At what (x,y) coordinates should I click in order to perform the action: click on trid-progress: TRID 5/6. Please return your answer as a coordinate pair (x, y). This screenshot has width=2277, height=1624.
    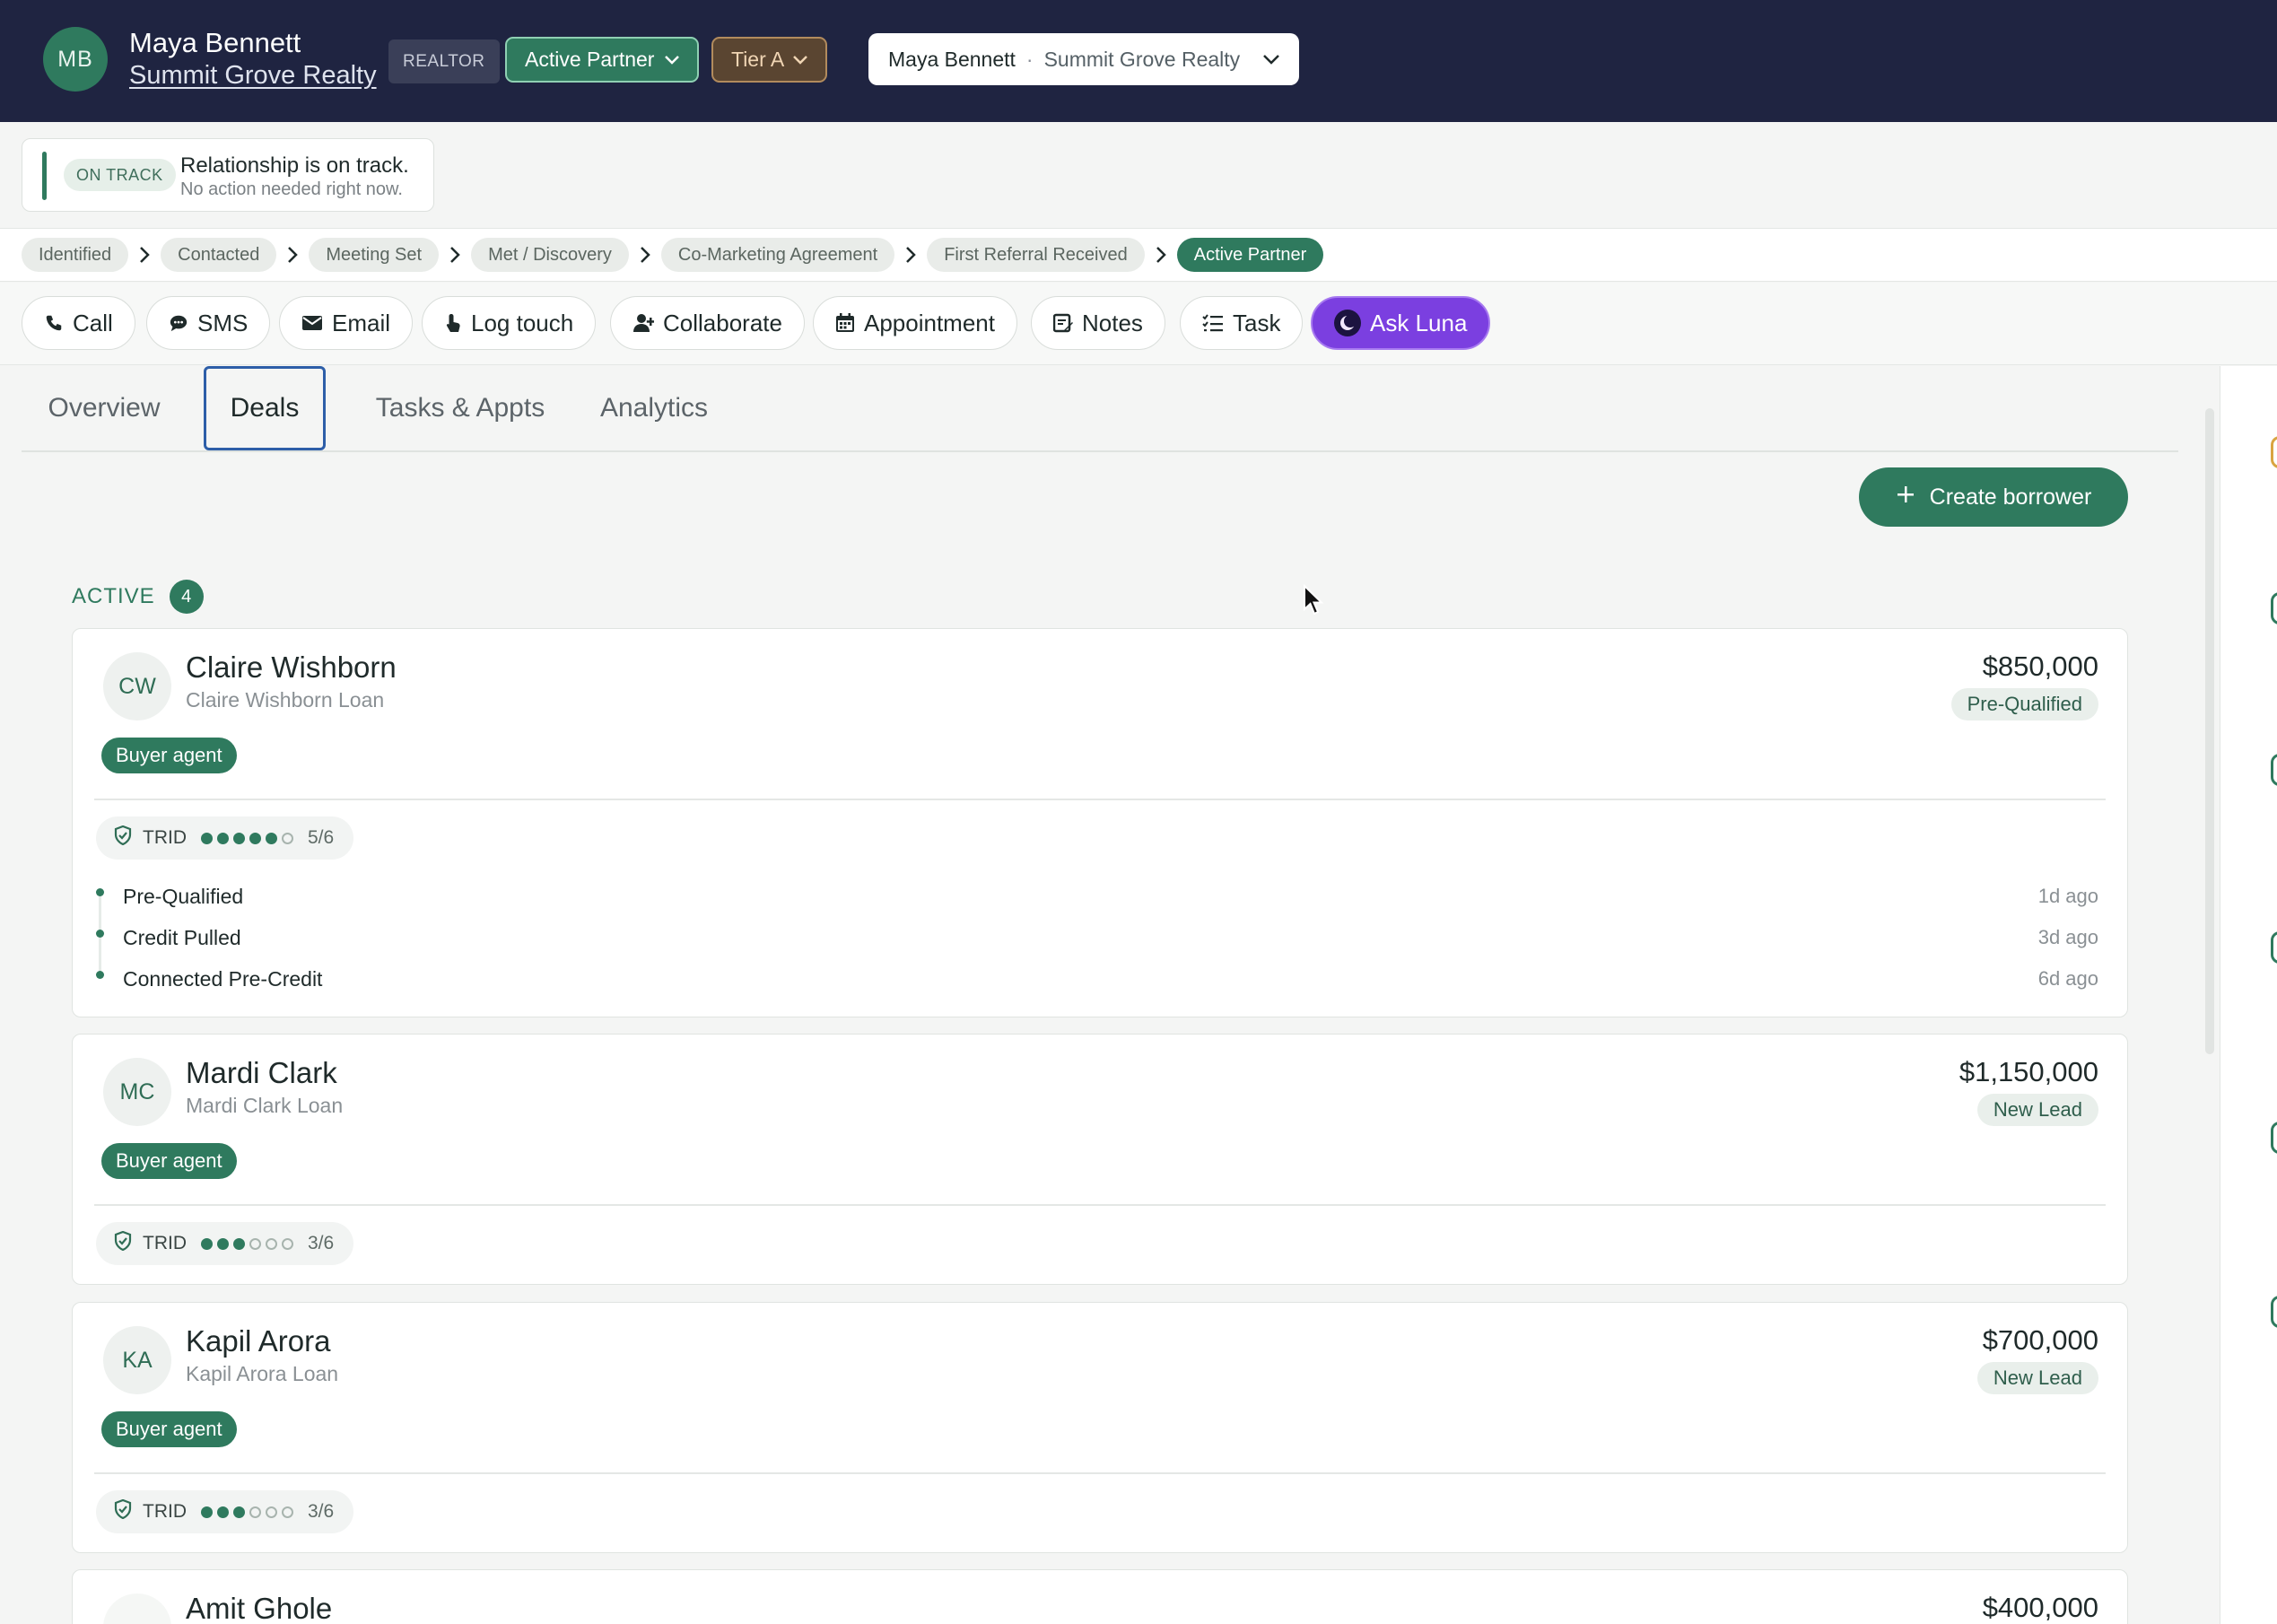
    Looking at the image, I should click on (225, 838).